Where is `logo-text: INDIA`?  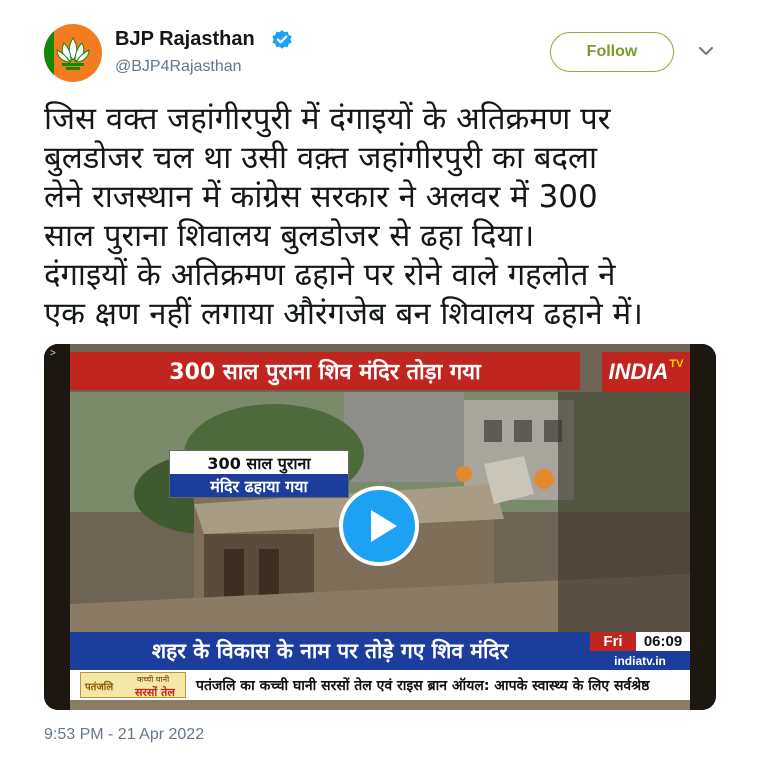
logo-text: INDIA is located at coordinates (638, 371).